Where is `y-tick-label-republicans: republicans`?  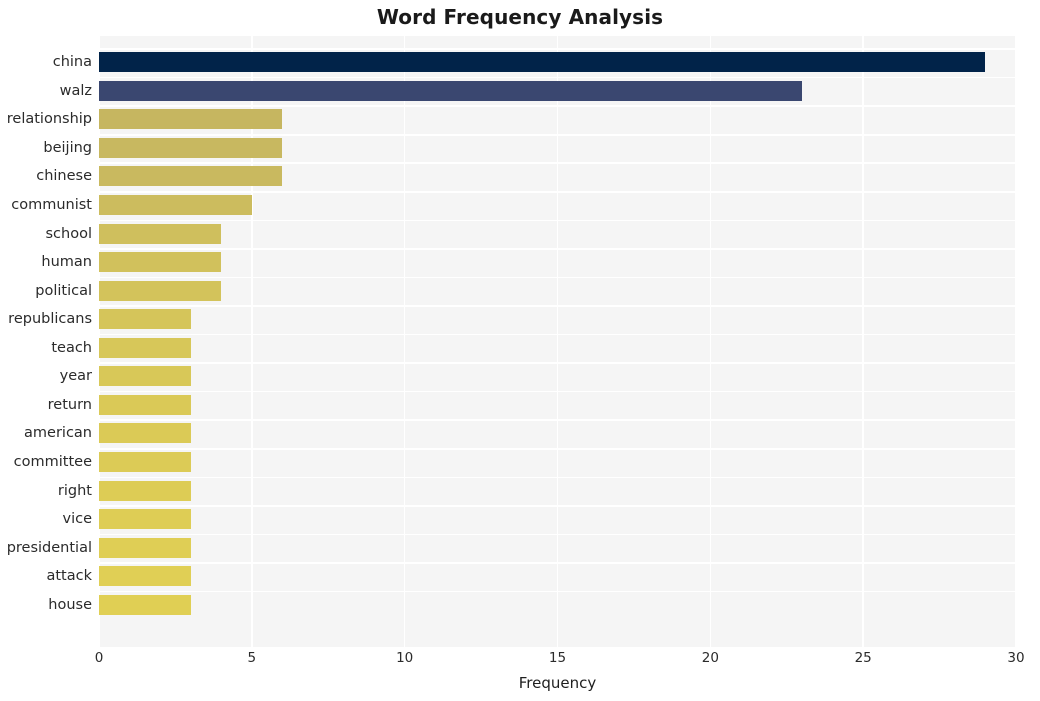 y-tick-label-republicans: republicans is located at coordinates (50, 319).